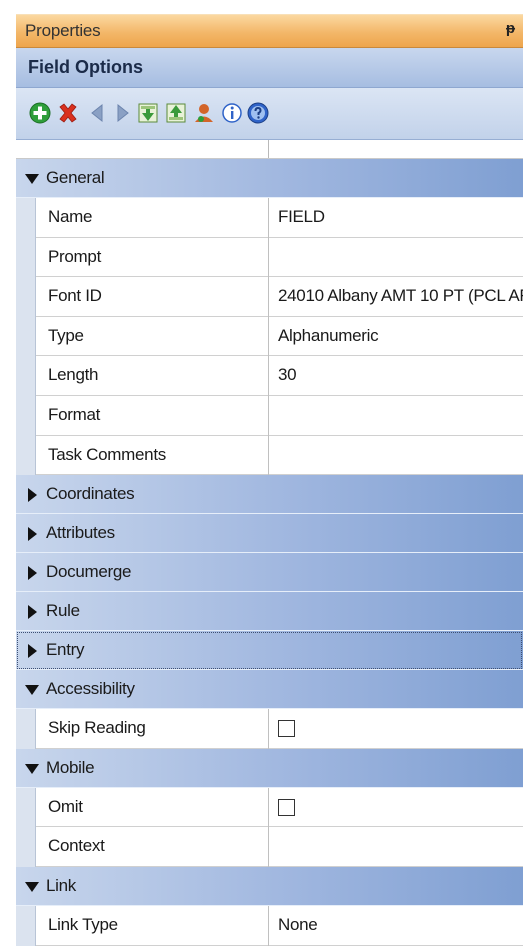 Image resolution: width=523 pixels, height=951 pixels. I want to click on property-label: Name, so click(70, 216).